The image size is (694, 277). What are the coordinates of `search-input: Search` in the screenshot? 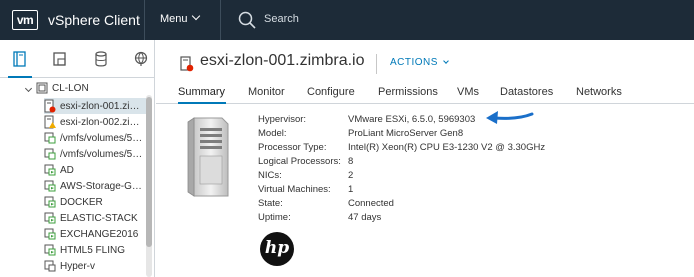 It's located at (281, 19).